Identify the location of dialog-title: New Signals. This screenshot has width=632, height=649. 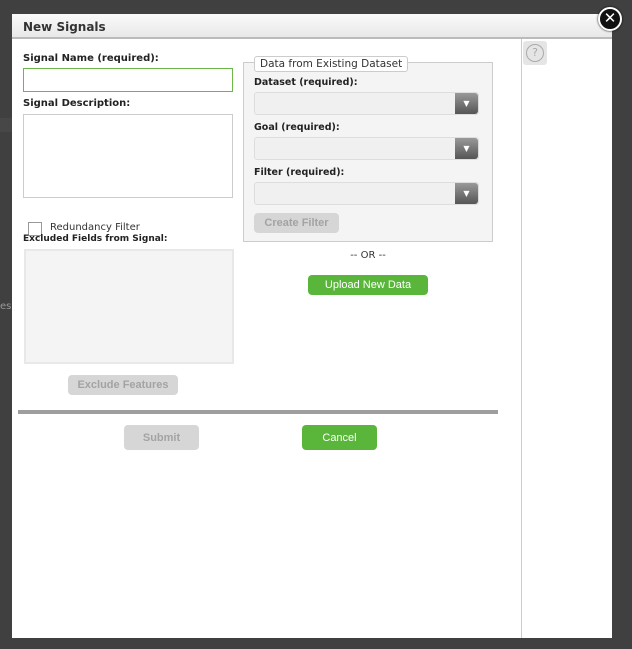
(64, 27).